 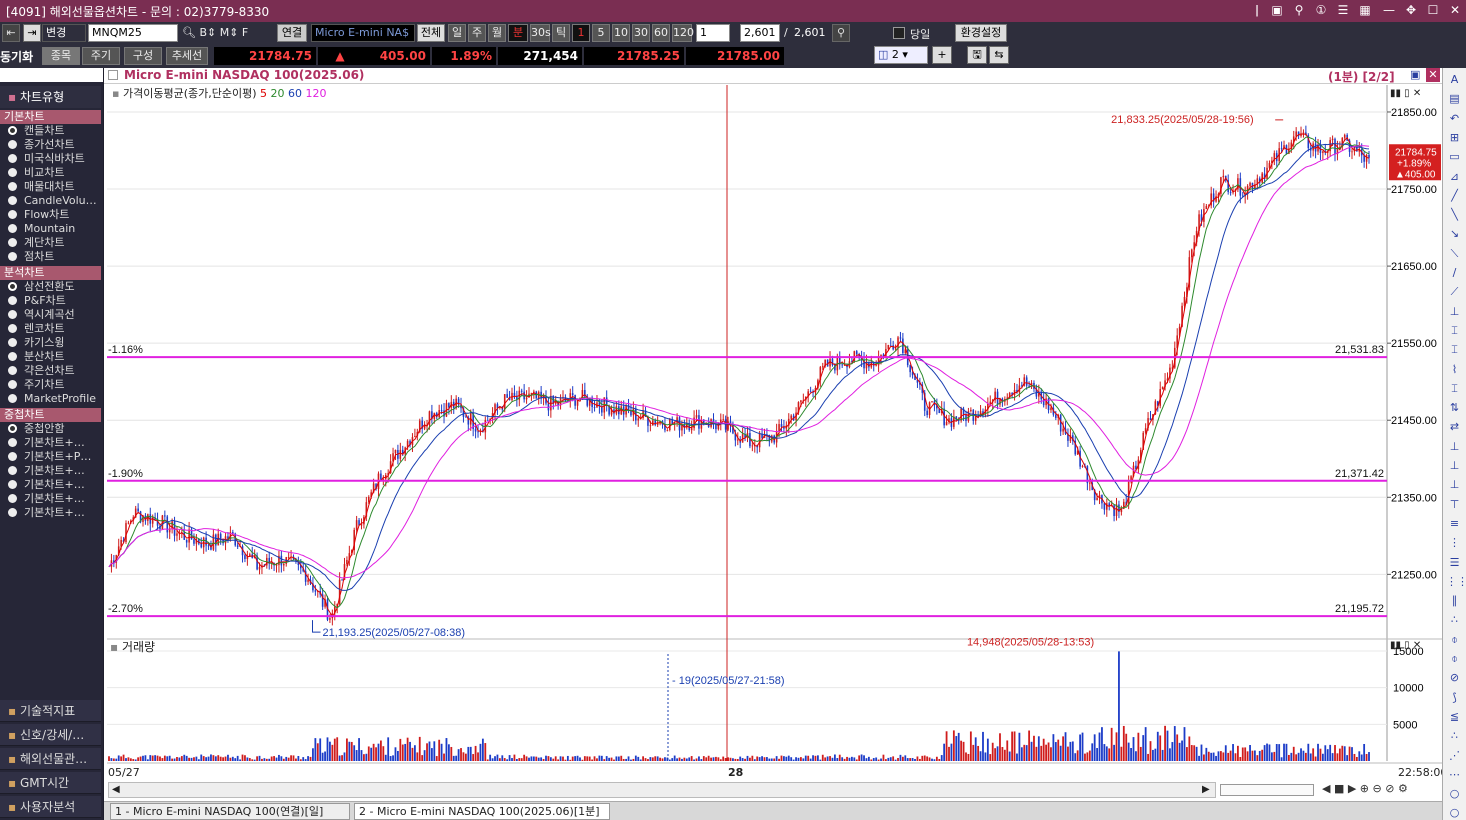 I want to click on pane-controls: ▮▮ ▯ ✕, so click(x=1405, y=93).